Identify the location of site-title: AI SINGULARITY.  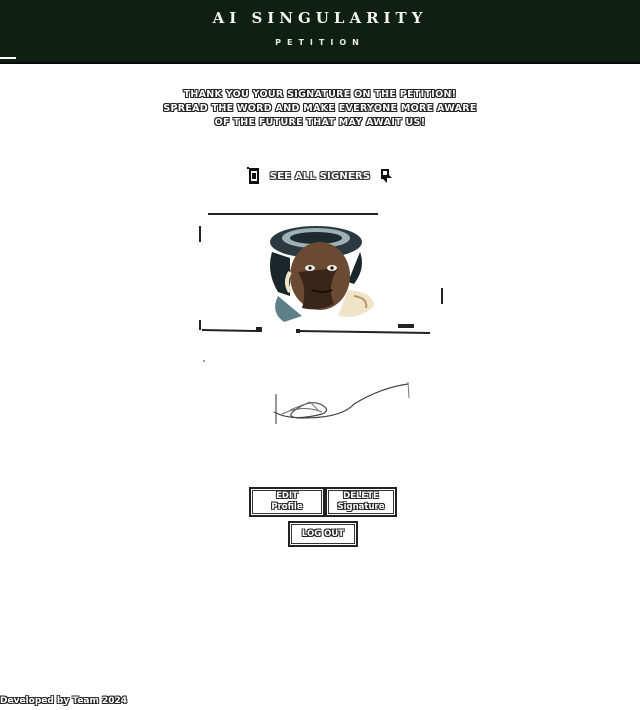
(320, 18).